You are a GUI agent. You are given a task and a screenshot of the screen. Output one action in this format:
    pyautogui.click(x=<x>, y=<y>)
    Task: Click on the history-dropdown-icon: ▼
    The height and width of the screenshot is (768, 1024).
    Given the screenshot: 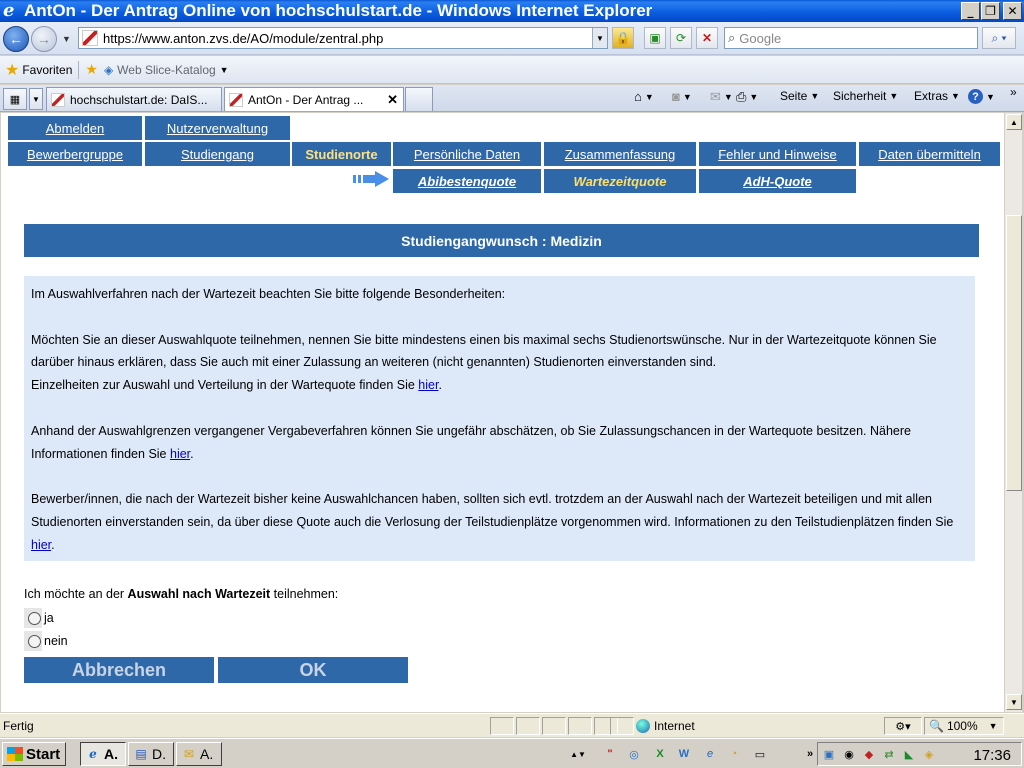 What is the action you would take?
    pyautogui.click(x=66, y=39)
    